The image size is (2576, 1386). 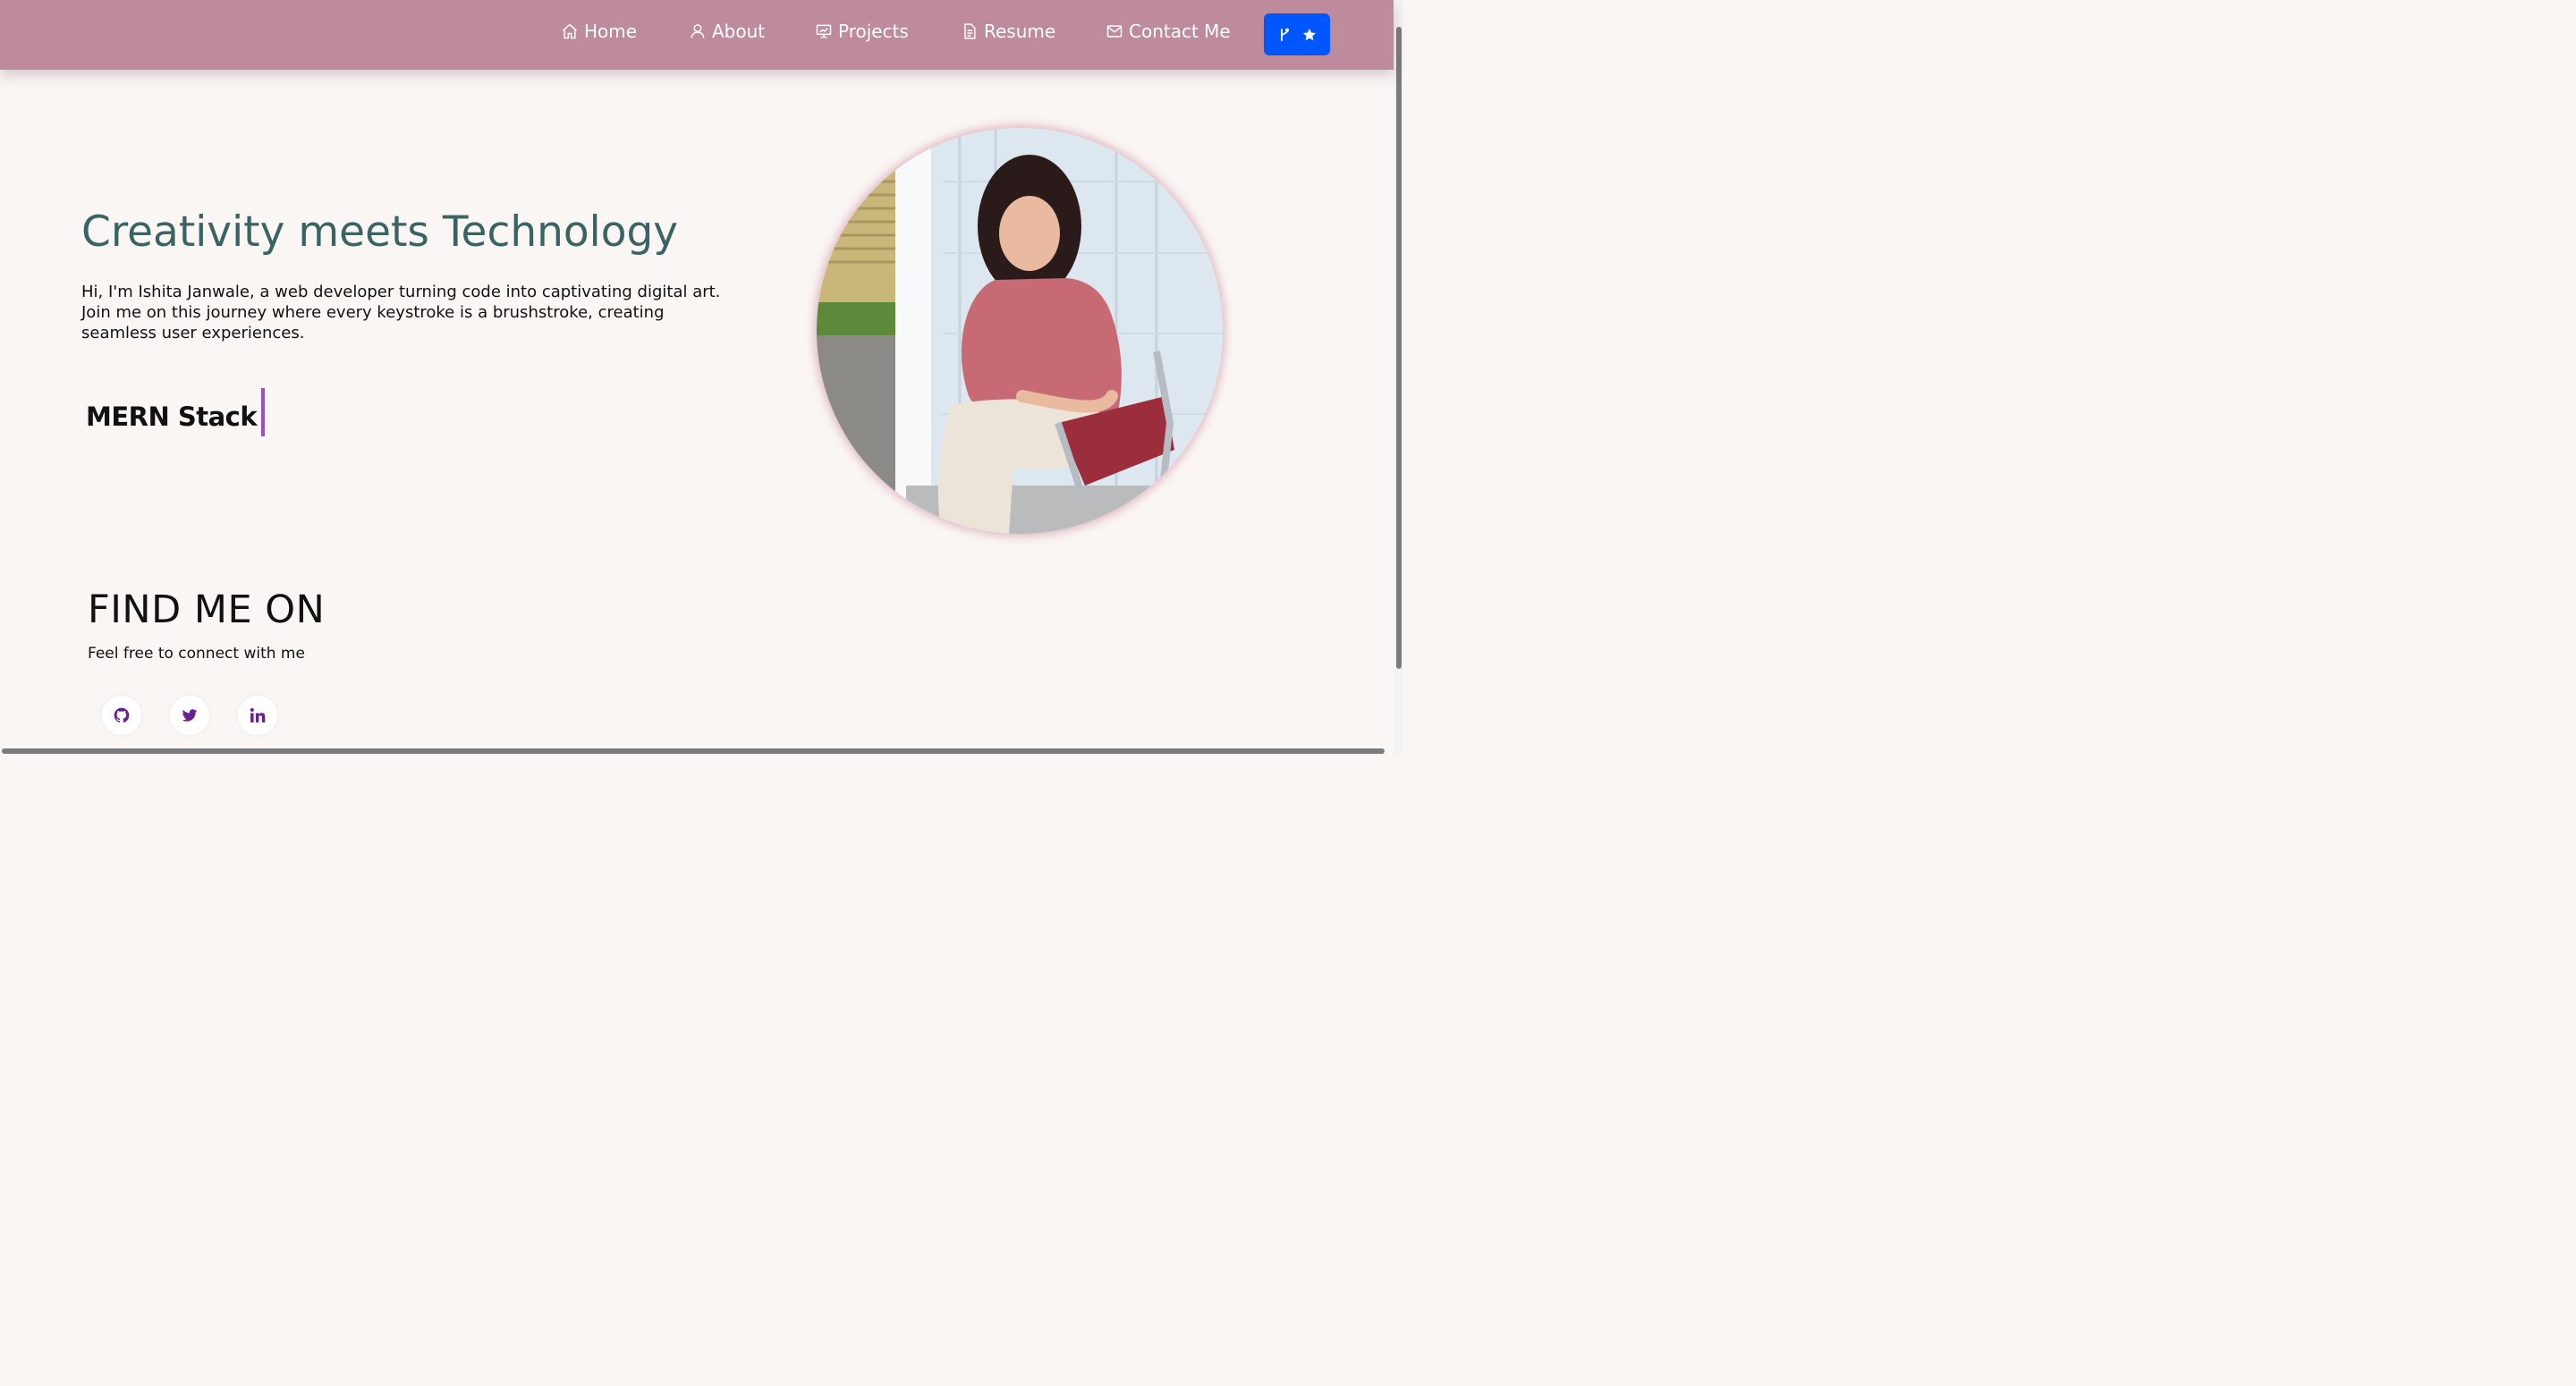 I want to click on typewriter: MERN Stack, so click(x=176, y=411).